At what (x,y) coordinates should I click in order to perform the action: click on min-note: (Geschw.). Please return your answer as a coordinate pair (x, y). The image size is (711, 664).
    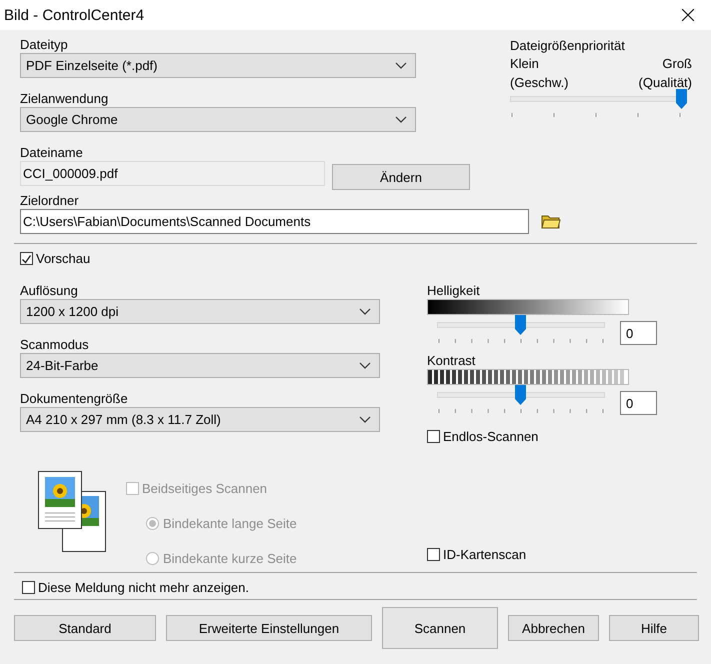
    Looking at the image, I should click on (539, 83).